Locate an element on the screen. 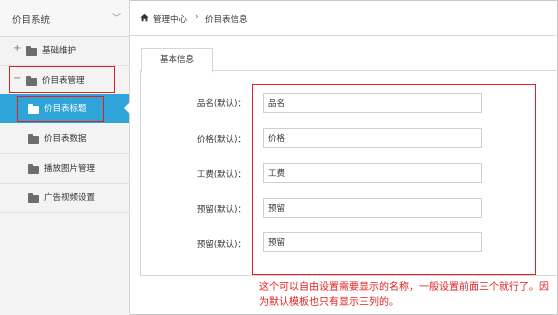 This screenshot has height=315, width=558. active-pointer-icon is located at coordinates (127, 108).